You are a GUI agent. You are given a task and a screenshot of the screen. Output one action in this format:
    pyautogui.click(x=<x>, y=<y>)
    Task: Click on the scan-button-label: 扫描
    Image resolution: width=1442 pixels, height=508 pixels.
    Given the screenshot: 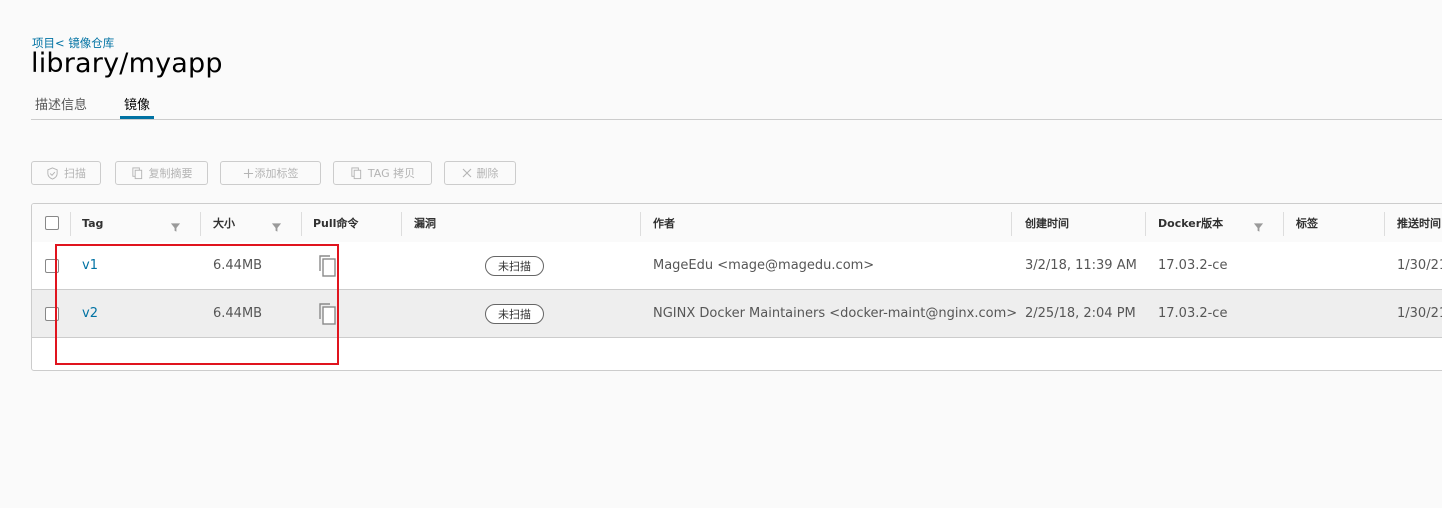 What is the action you would take?
    pyautogui.click(x=75, y=173)
    